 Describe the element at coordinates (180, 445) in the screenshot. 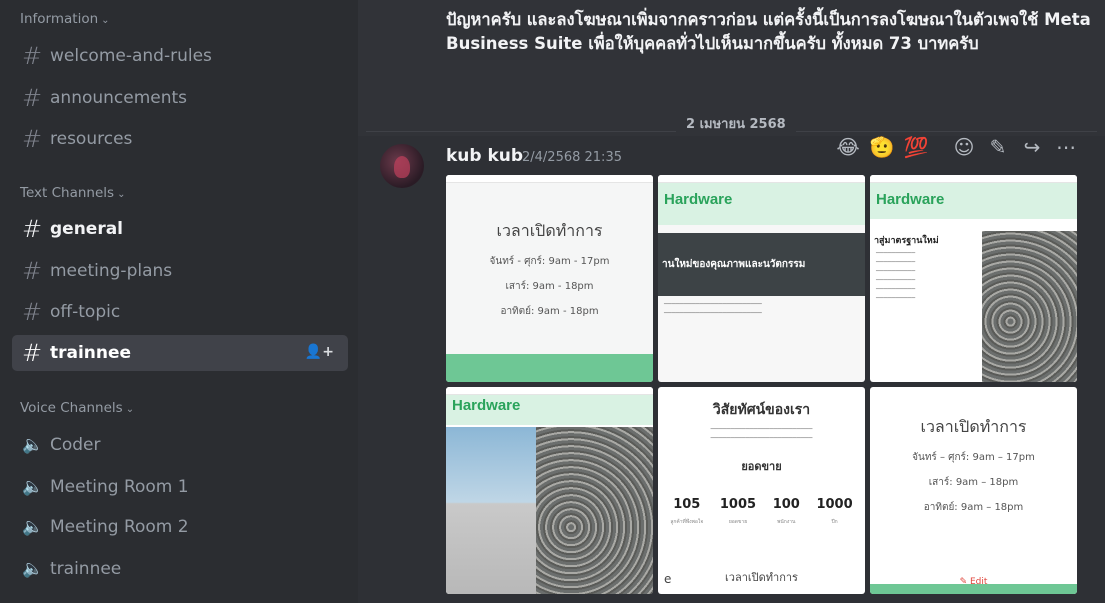

I see `voice-channel-coder: 🔈 Coder` at that location.